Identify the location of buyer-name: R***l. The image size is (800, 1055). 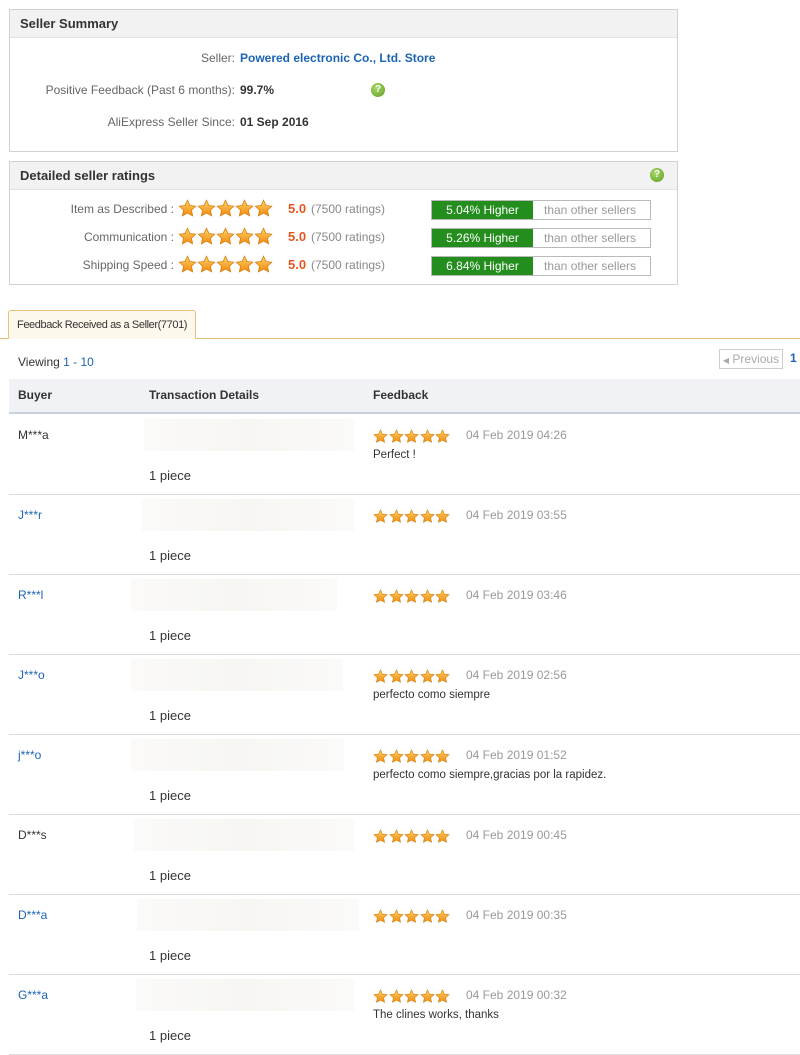
(30, 595).